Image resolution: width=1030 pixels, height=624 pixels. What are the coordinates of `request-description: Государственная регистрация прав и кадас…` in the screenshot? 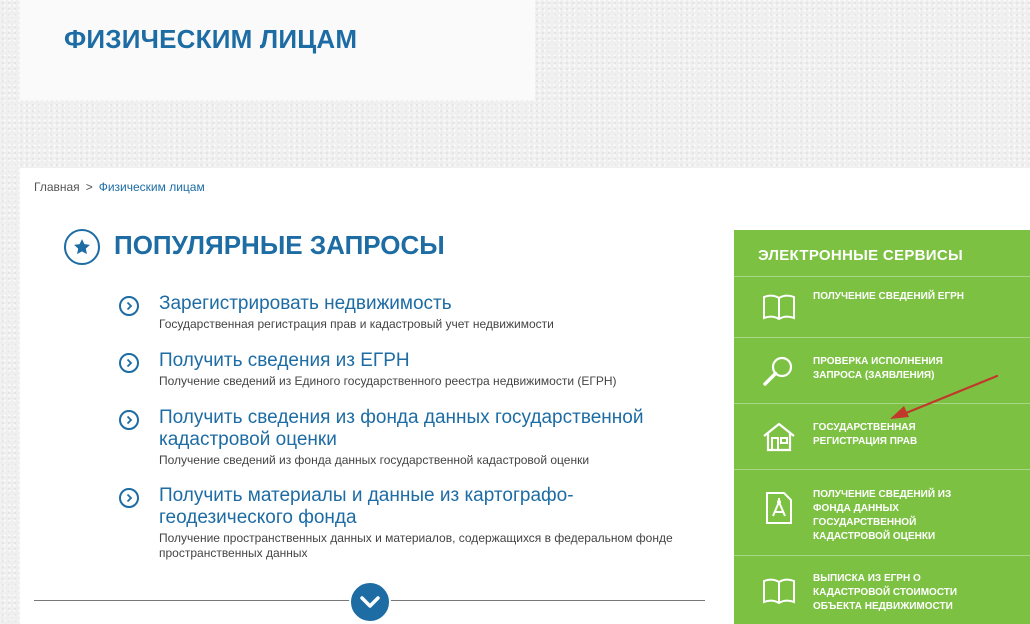 It's located at (356, 324).